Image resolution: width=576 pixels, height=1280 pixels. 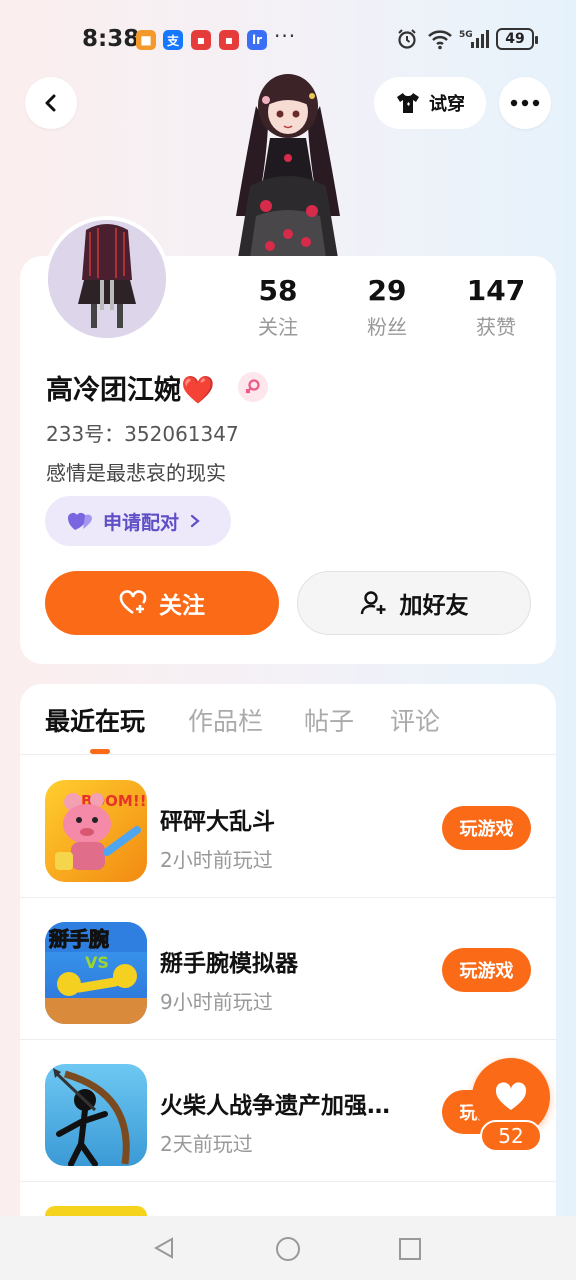 What do you see at coordinates (229, 964) in the screenshot?
I see `game-title: 掰手腕模拟器` at bounding box center [229, 964].